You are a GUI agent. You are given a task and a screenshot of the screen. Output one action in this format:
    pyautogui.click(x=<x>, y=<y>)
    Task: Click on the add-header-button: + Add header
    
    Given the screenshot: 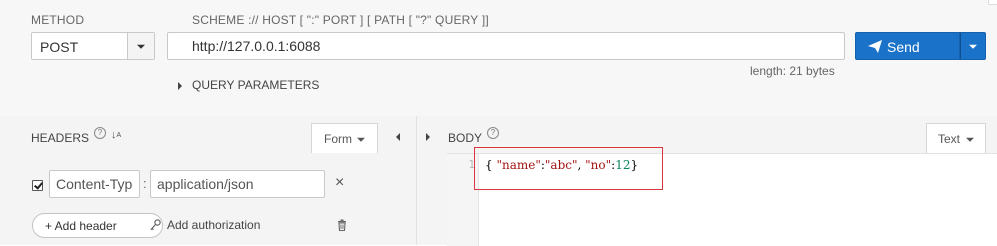 What is the action you would take?
    pyautogui.click(x=97, y=225)
    